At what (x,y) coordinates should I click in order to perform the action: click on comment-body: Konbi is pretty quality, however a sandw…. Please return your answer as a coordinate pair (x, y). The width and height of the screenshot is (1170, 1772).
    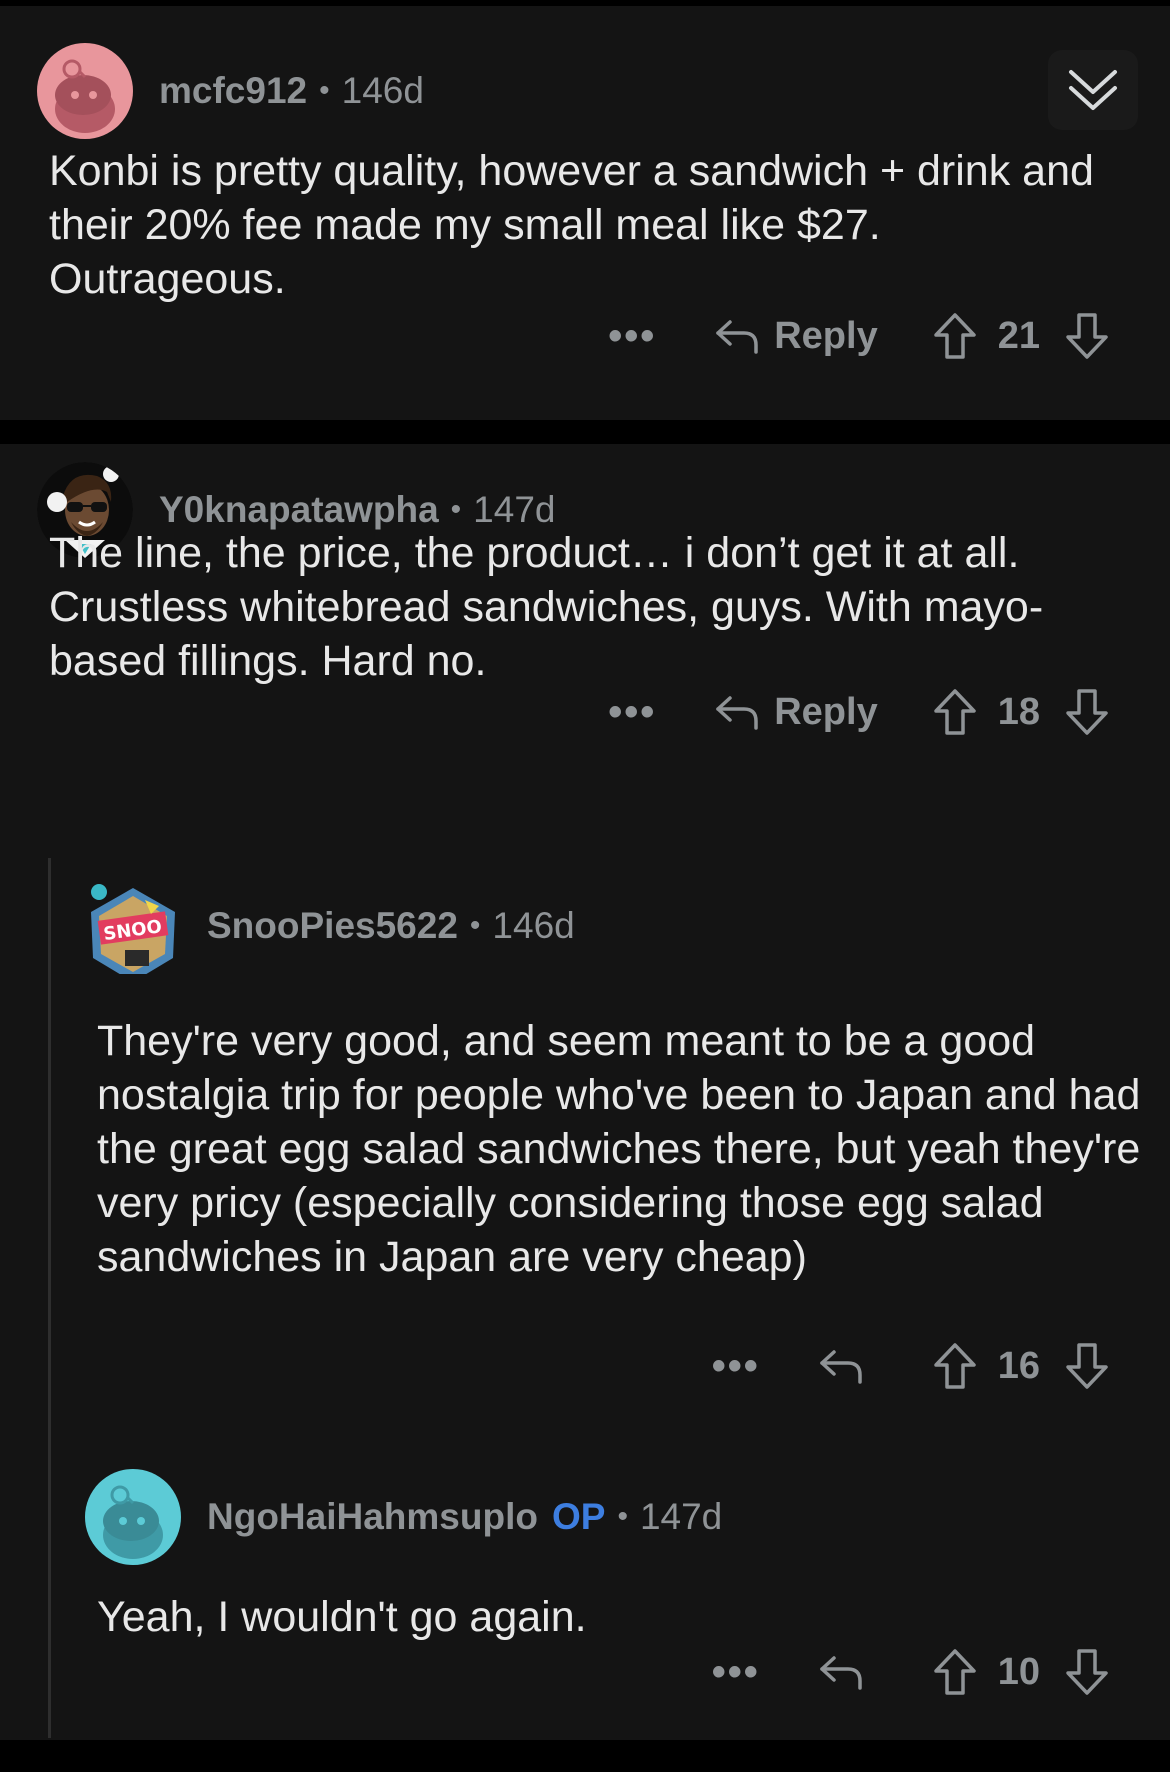
    Looking at the image, I should click on (571, 225).